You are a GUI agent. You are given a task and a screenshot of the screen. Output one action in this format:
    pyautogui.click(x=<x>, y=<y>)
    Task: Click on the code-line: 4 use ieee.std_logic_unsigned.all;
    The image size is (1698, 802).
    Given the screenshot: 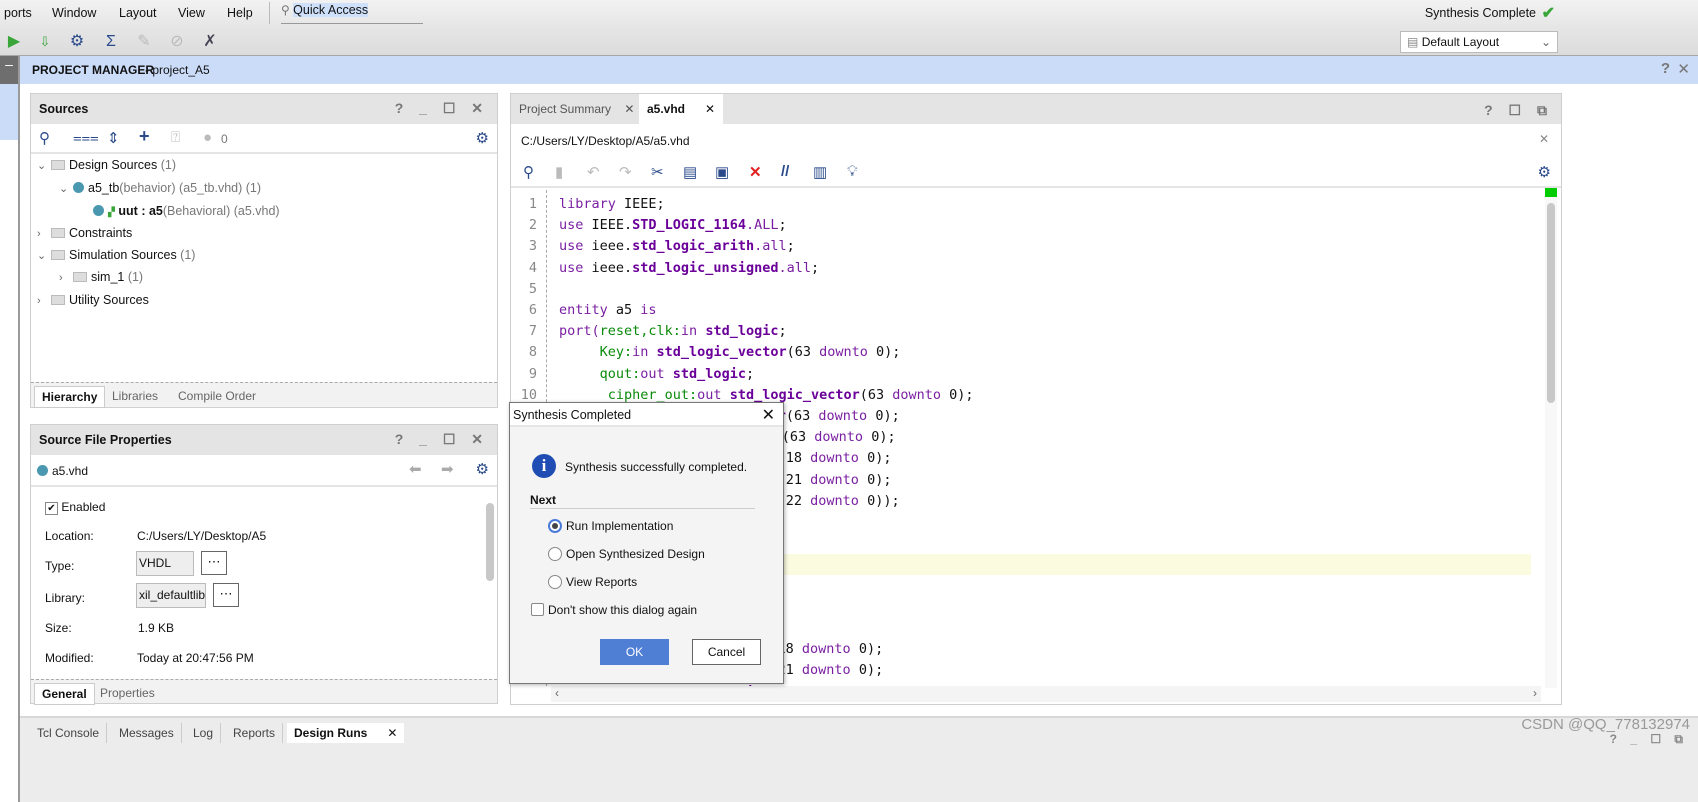 What is the action you would take?
    pyautogui.click(x=1023, y=268)
    